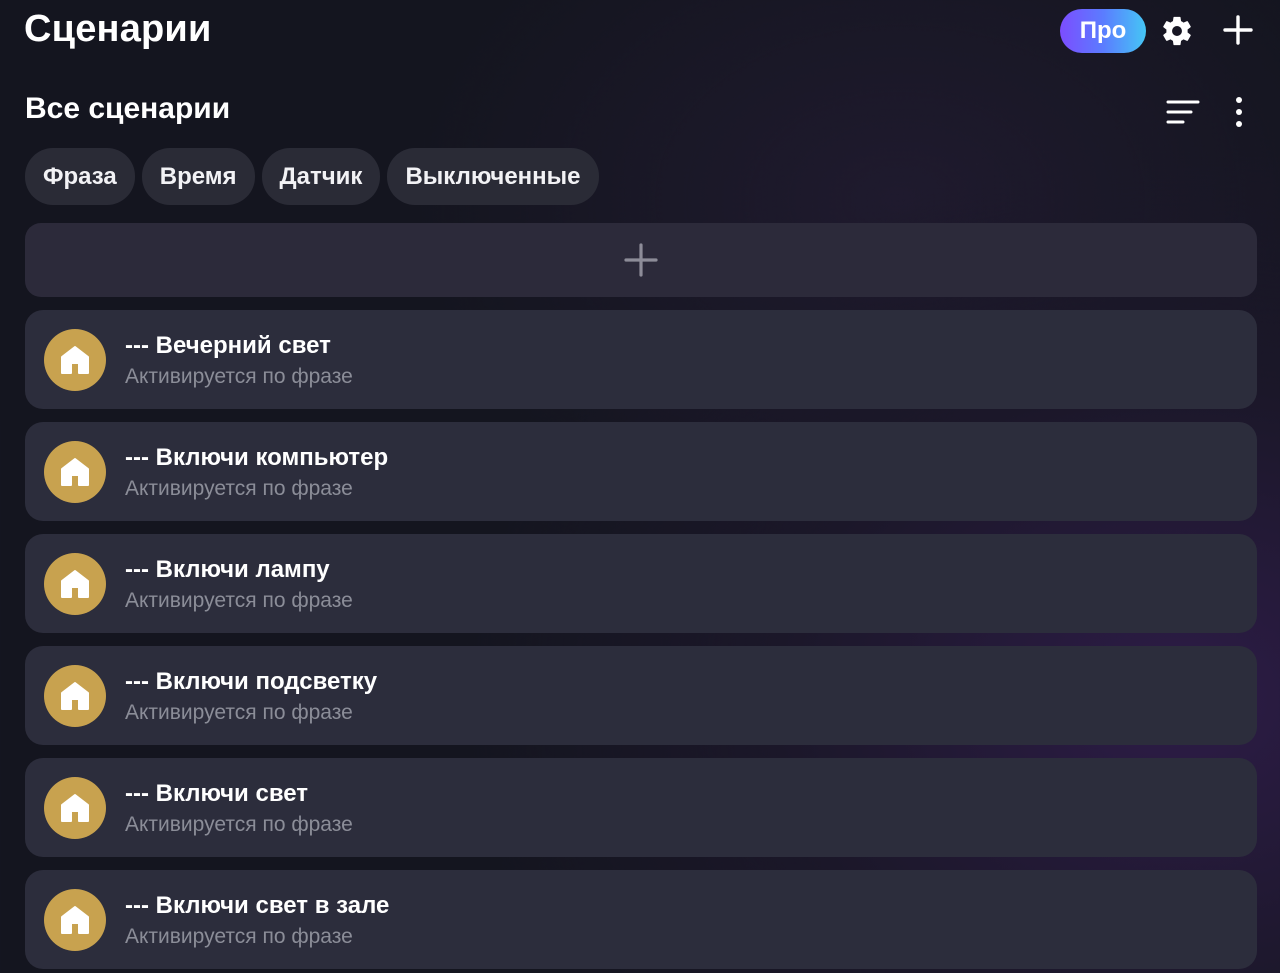 The height and width of the screenshot is (973, 1280). Describe the element at coordinates (257, 905) in the screenshot. I see `scenario-title: --- Включи свет в зале` at that location.